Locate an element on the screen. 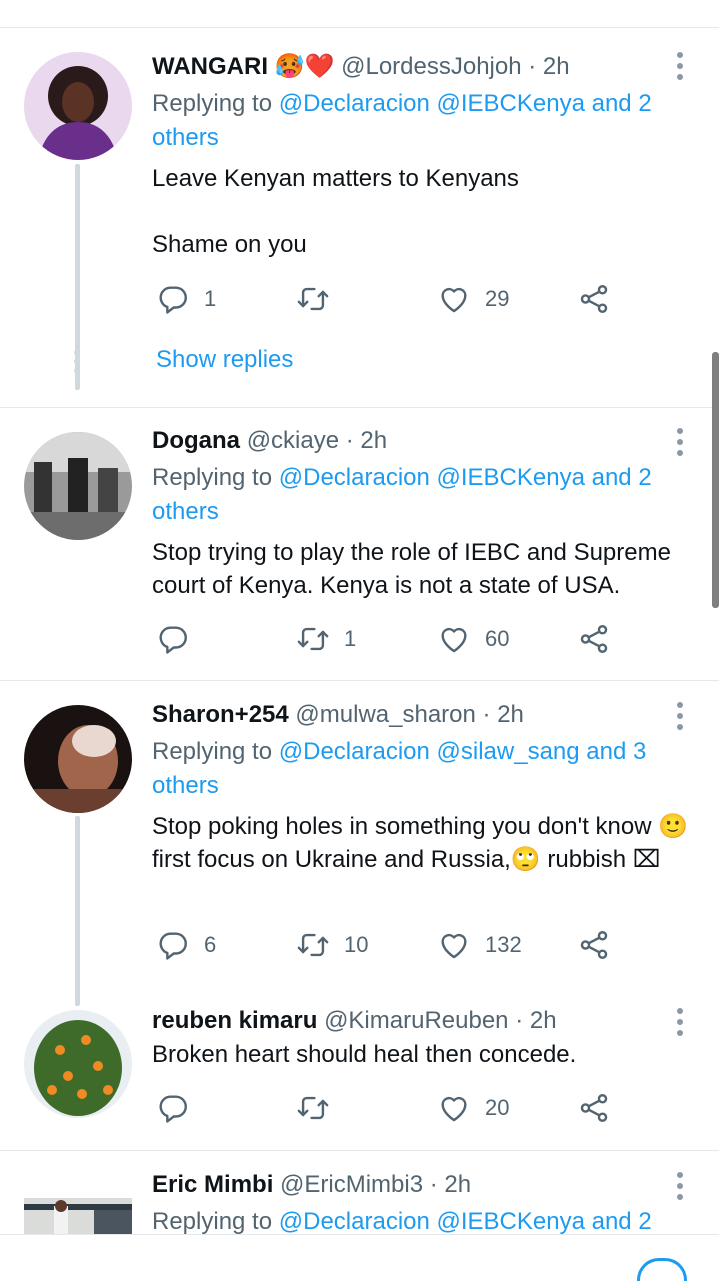 The width and height of the screenshot is (719, 1281). bottom-bar is located at coordinates (359, 1257).